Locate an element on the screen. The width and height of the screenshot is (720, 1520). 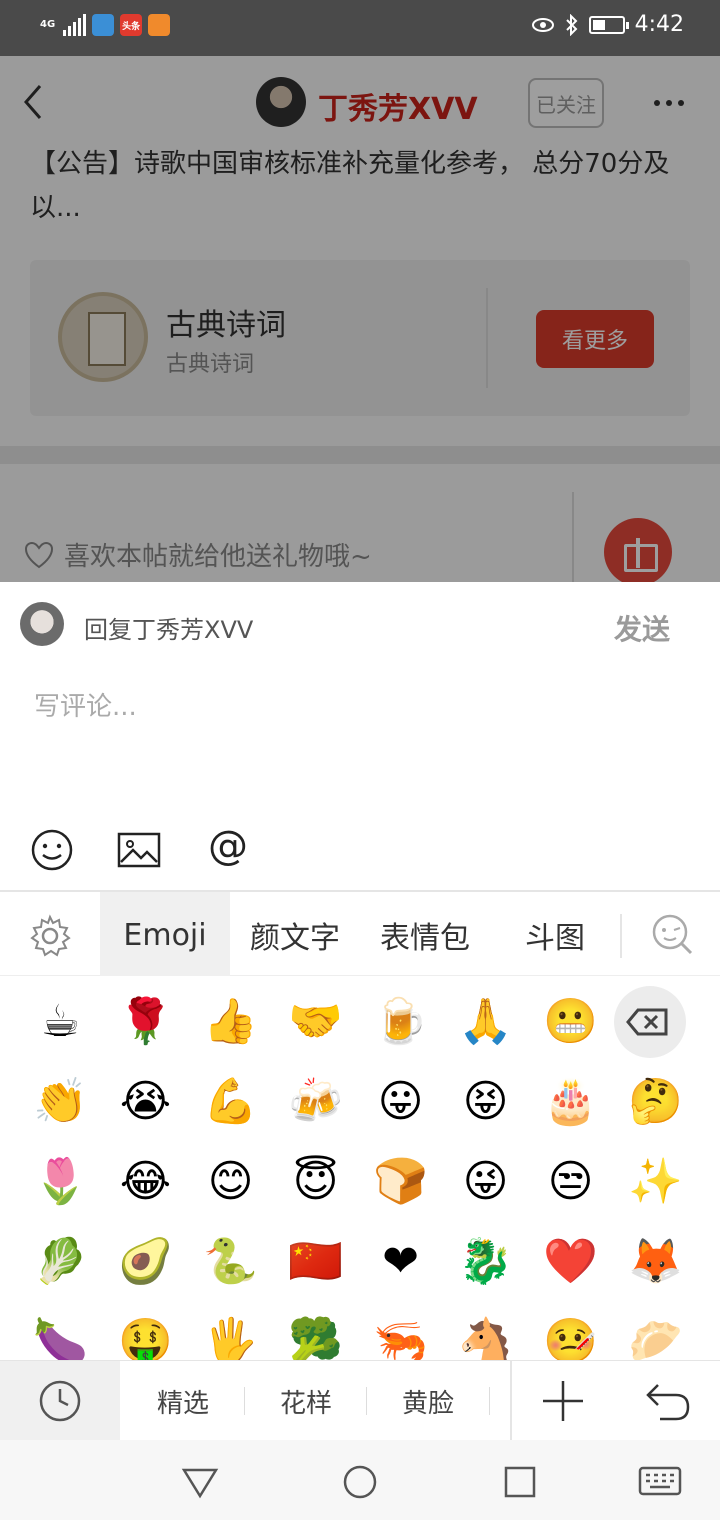
status-bar: 4G 头条 4:42 is located at coordinates (360, 28).